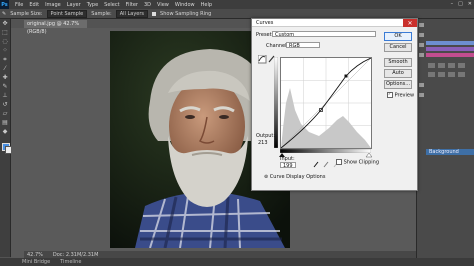 The height and width of the screenshot is (266, 474). Describe the element at coordinates (5, 122) in the screenshot. I see `gradient-tool-icon: ▤` at that location.